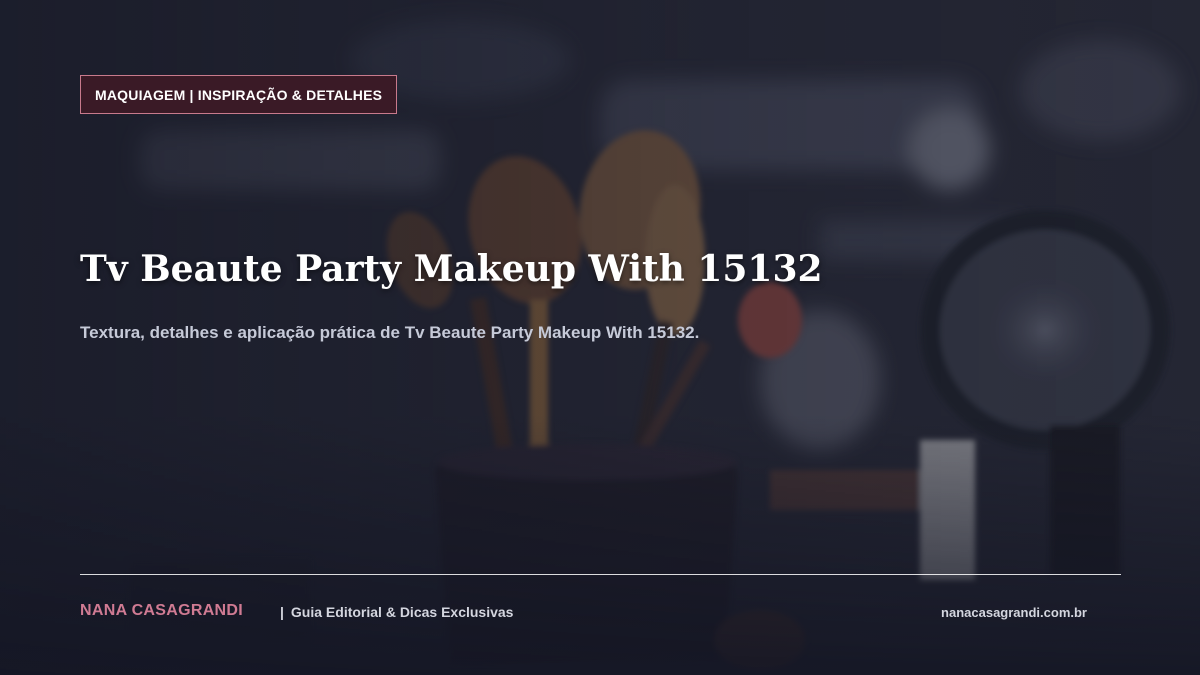  What do you see at coordinates (239, 94) in the screenshot?
I see `category-badge: MAQUIAGEM | INSPIRAÇÃO & DETALHES` at bounding box center [239, 94].